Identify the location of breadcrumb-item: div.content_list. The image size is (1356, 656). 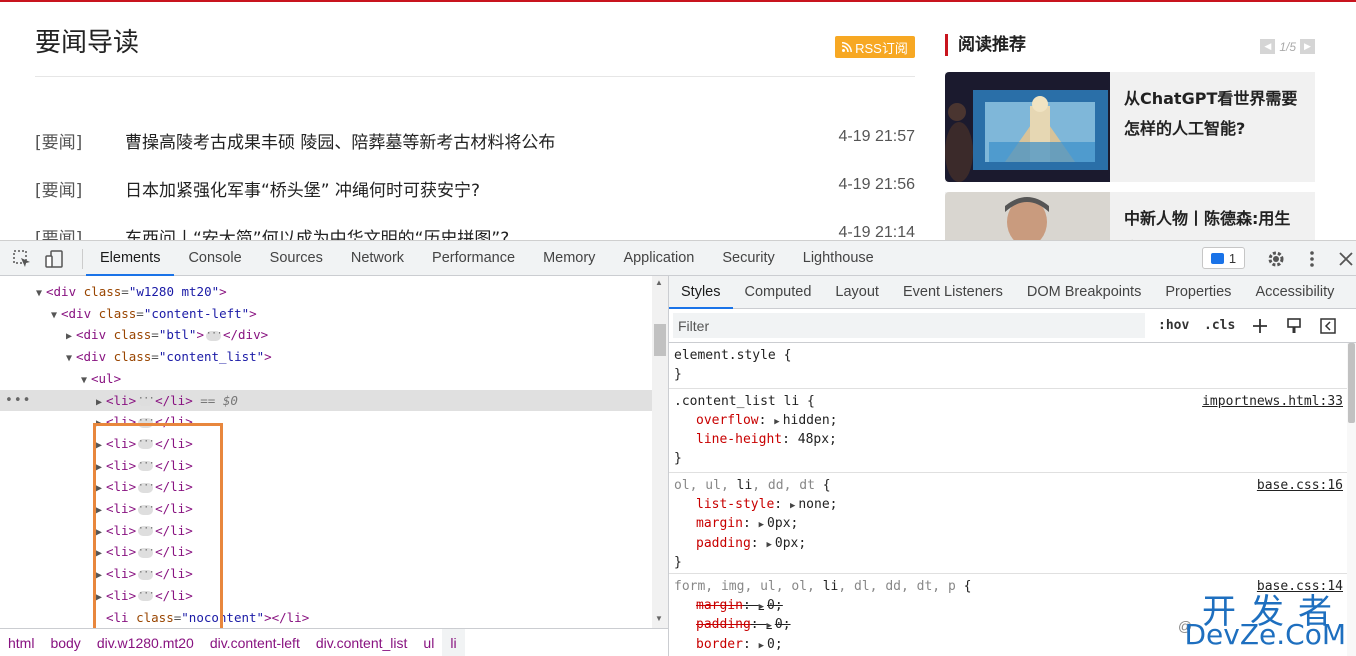
(362, 642).